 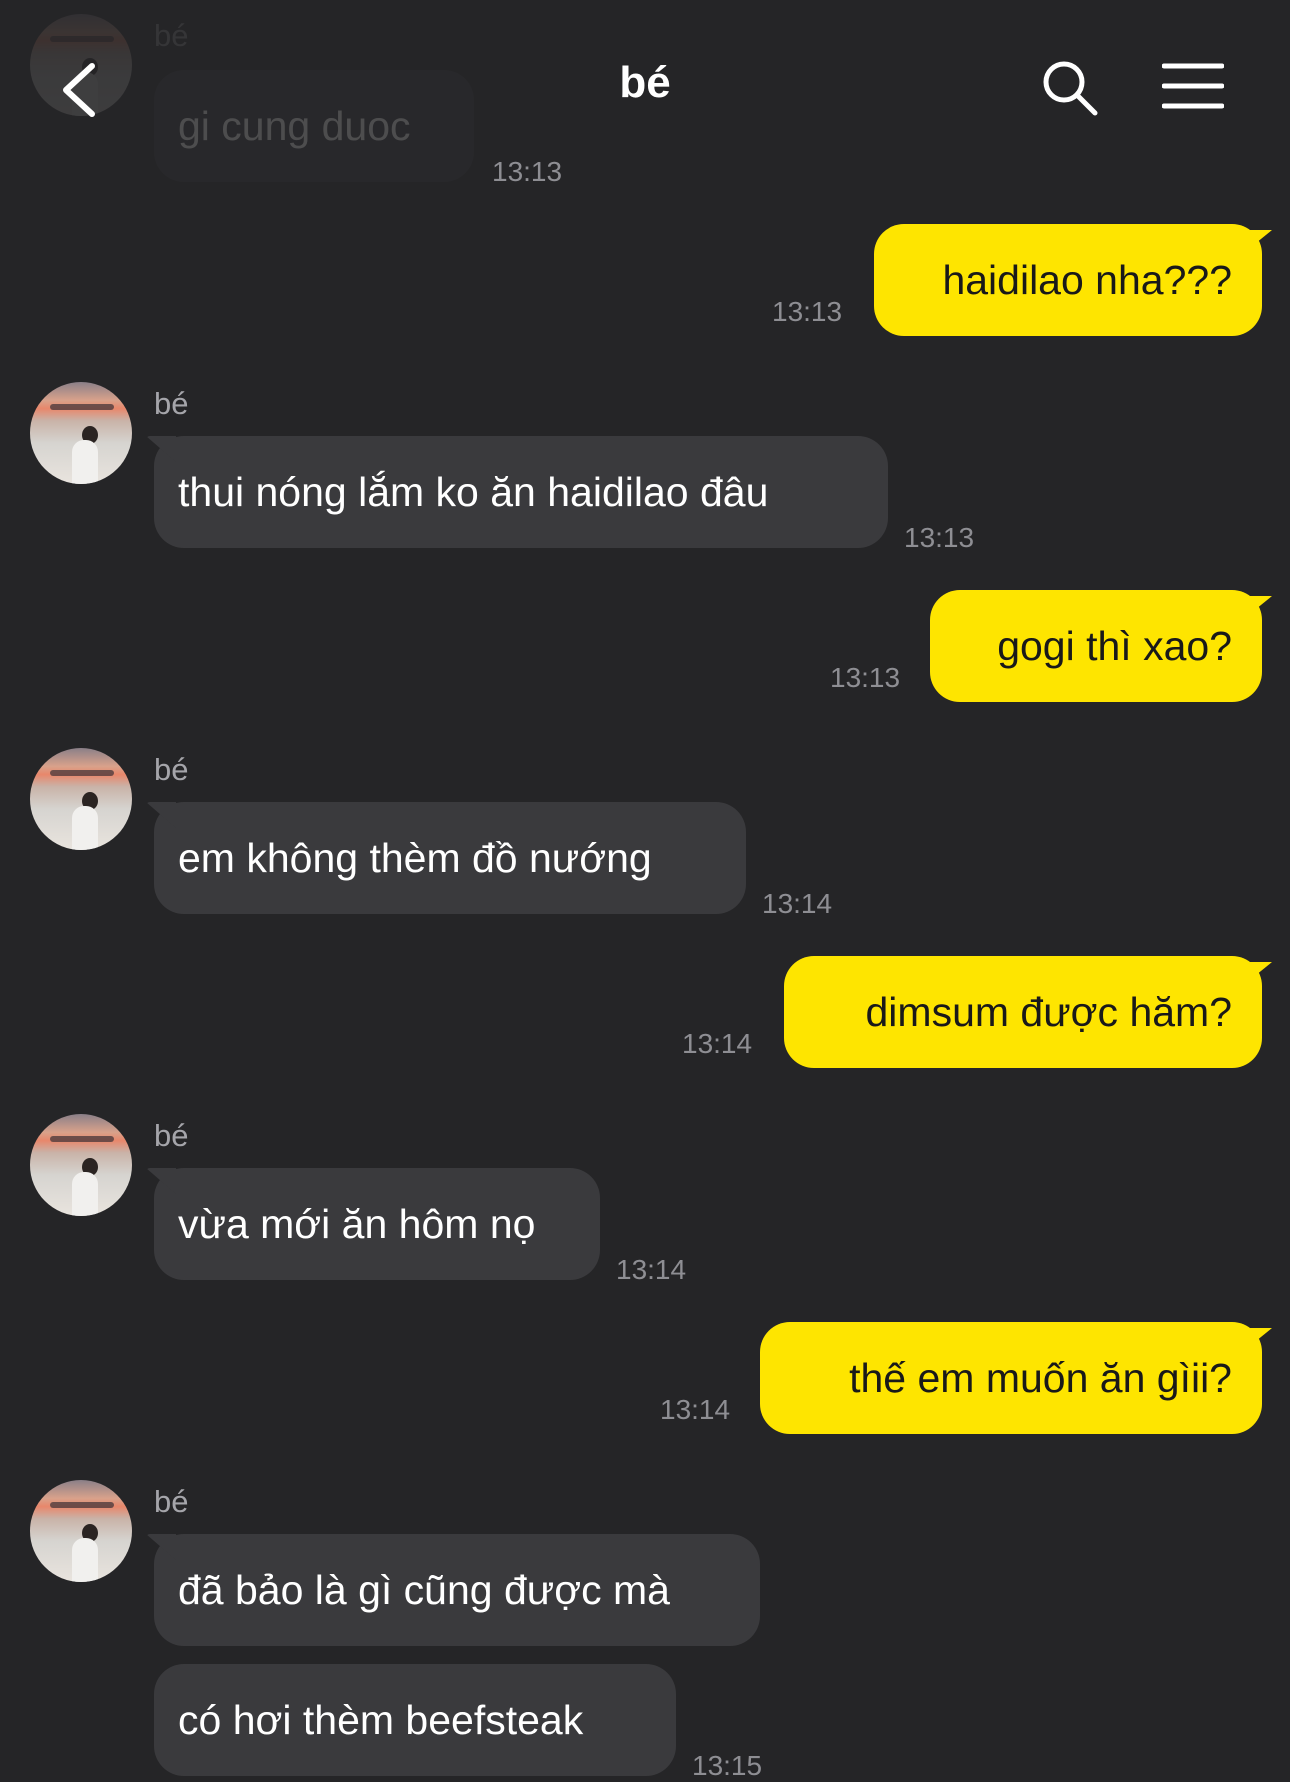 What do you see at coordinates (727, 1765) in the screenshot?
I see `message-time: 13:15` at bounding box center [727, 1765].